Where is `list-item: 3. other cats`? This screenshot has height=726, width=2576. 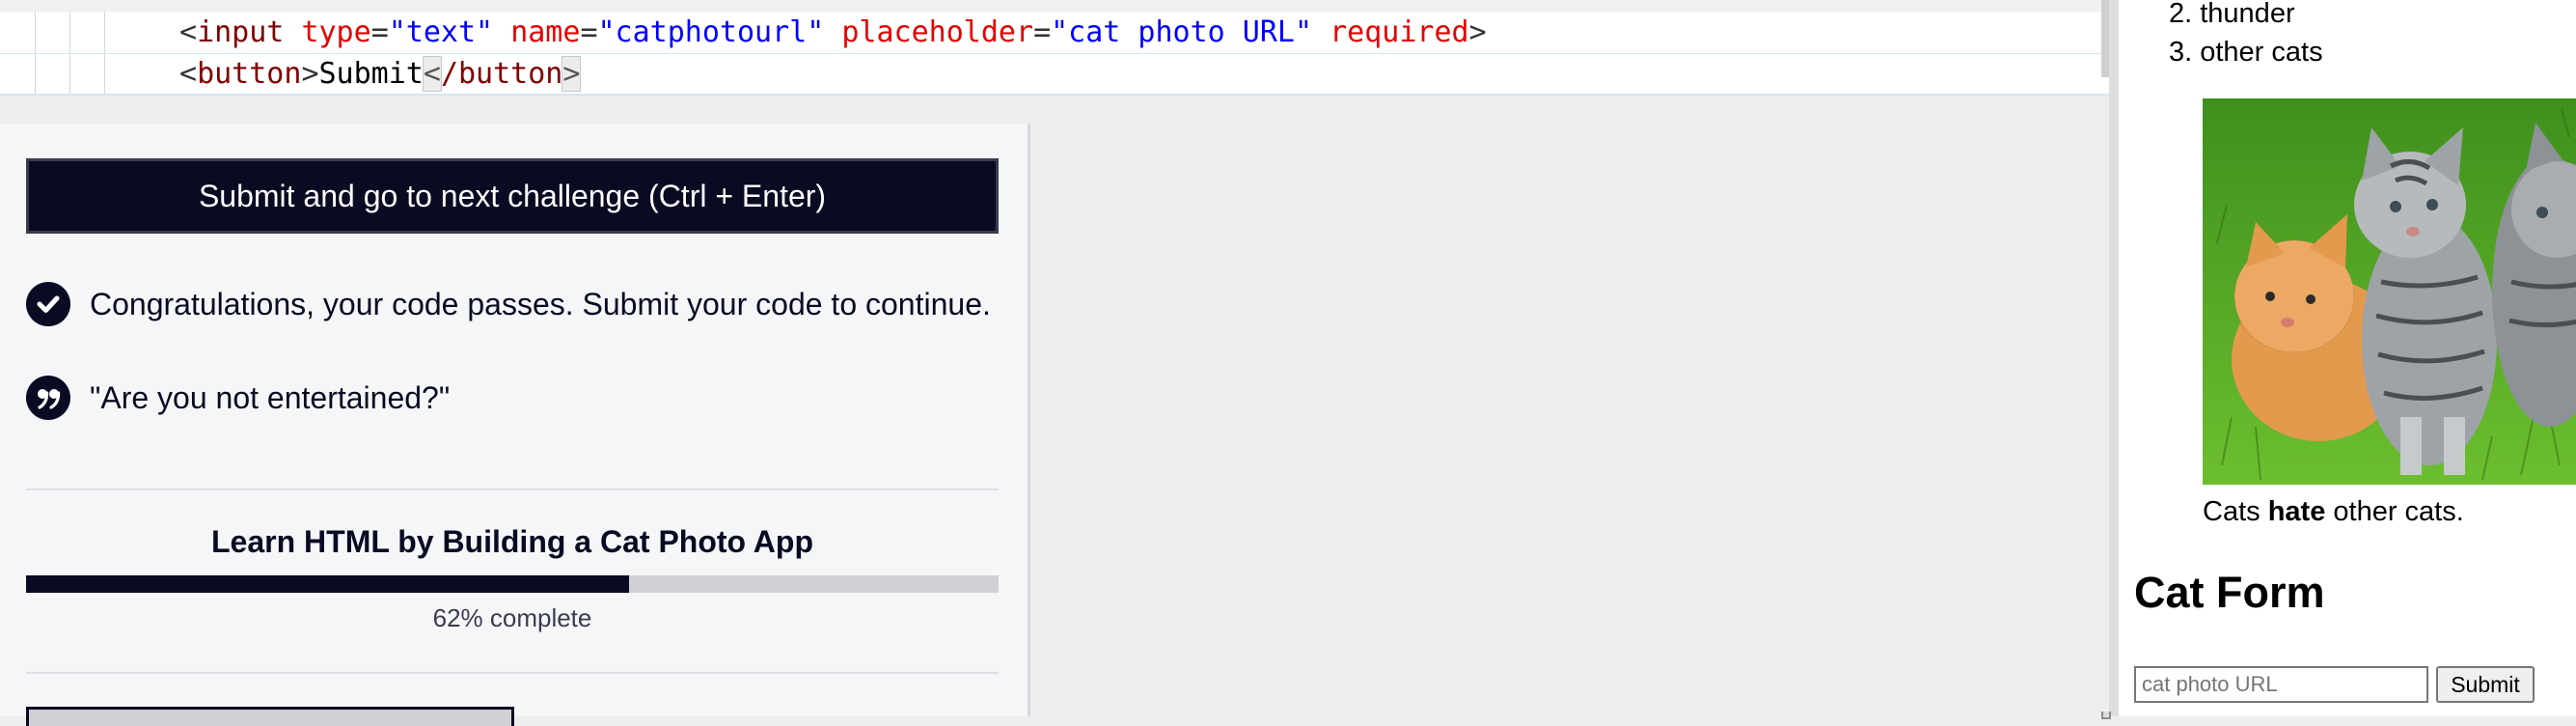
list-item: 3. other cats is located at coordinates (2246, 52).